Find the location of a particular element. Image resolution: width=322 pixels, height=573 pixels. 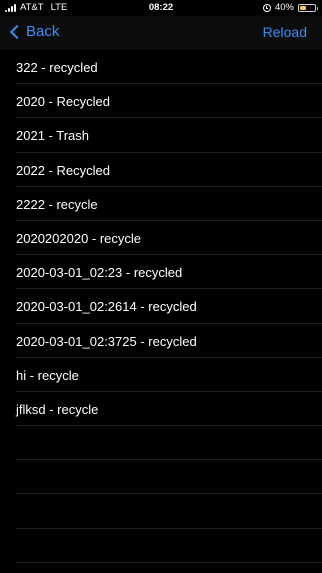

list-item: 322 - recycled is located at coordinates (161, 67).